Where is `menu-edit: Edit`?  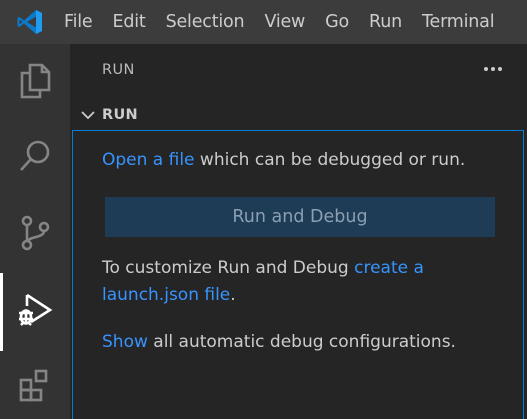
menu-edit: Edit is located at coordinates (128, 22).